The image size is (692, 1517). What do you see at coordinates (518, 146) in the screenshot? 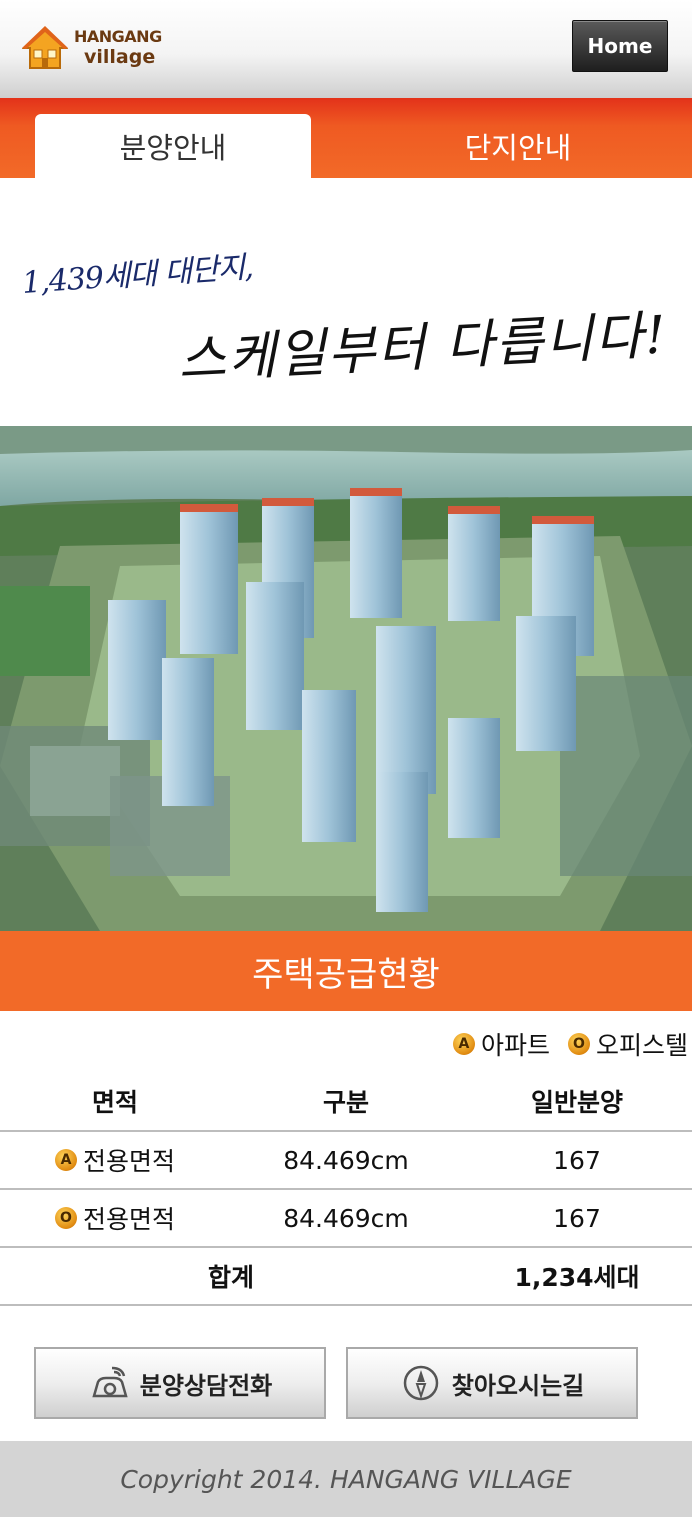
I see `tab-complex-info: 단지안내` at bounding box center [518, 146].